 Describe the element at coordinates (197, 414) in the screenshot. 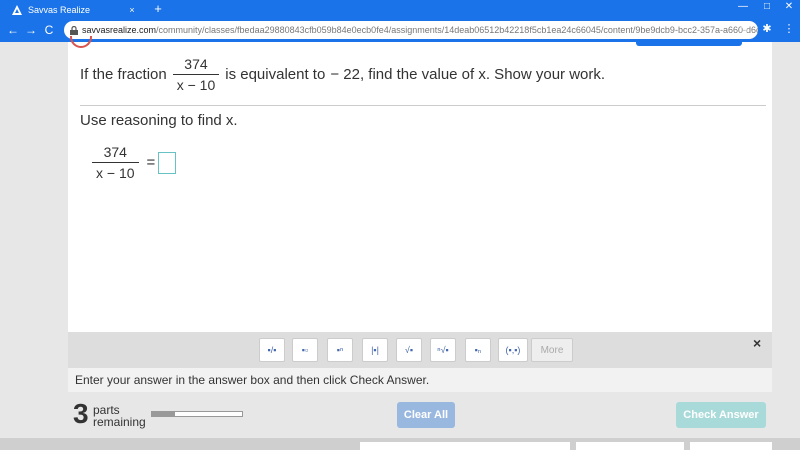

I see `parts-progress-bar` at that location.